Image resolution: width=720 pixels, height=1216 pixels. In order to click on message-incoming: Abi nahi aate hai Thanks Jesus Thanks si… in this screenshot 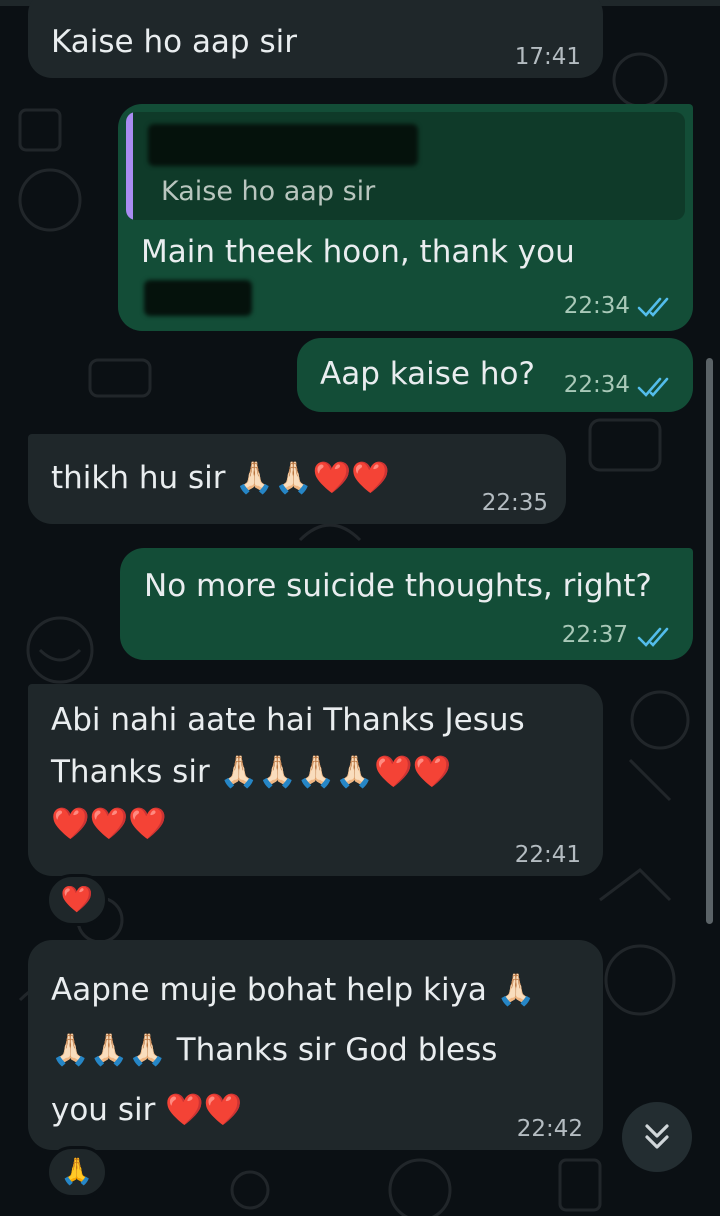, I will do `click(315, 780)`.